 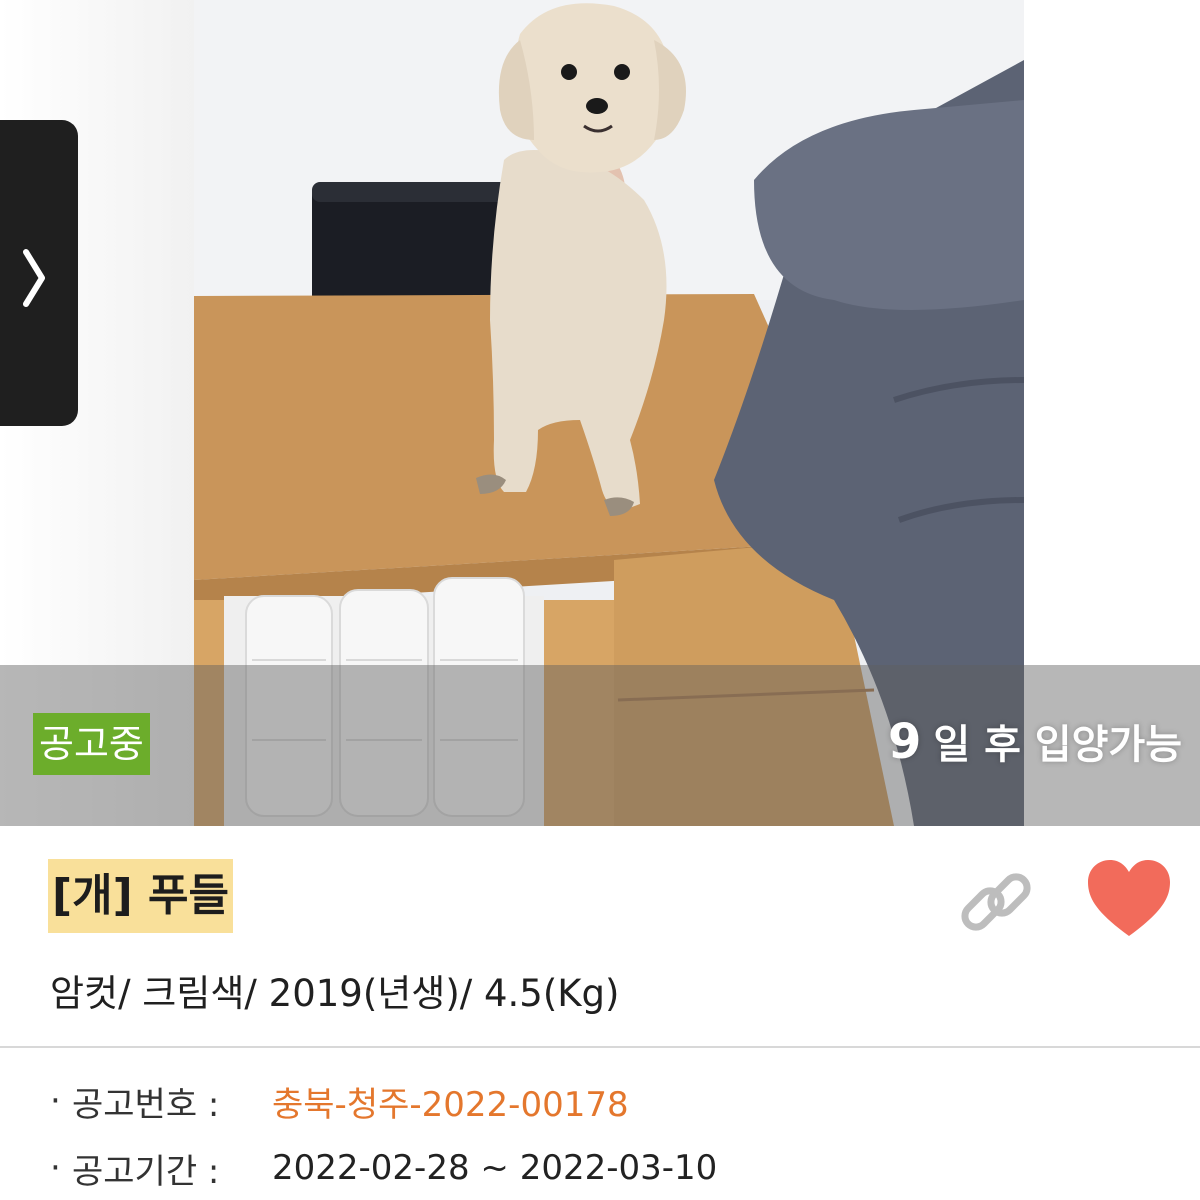 What do you see at coordinates (146, 1104) in the screenshot?
I see `notice-number-label: 공고번호 :` at bounding box center [146, 1104].